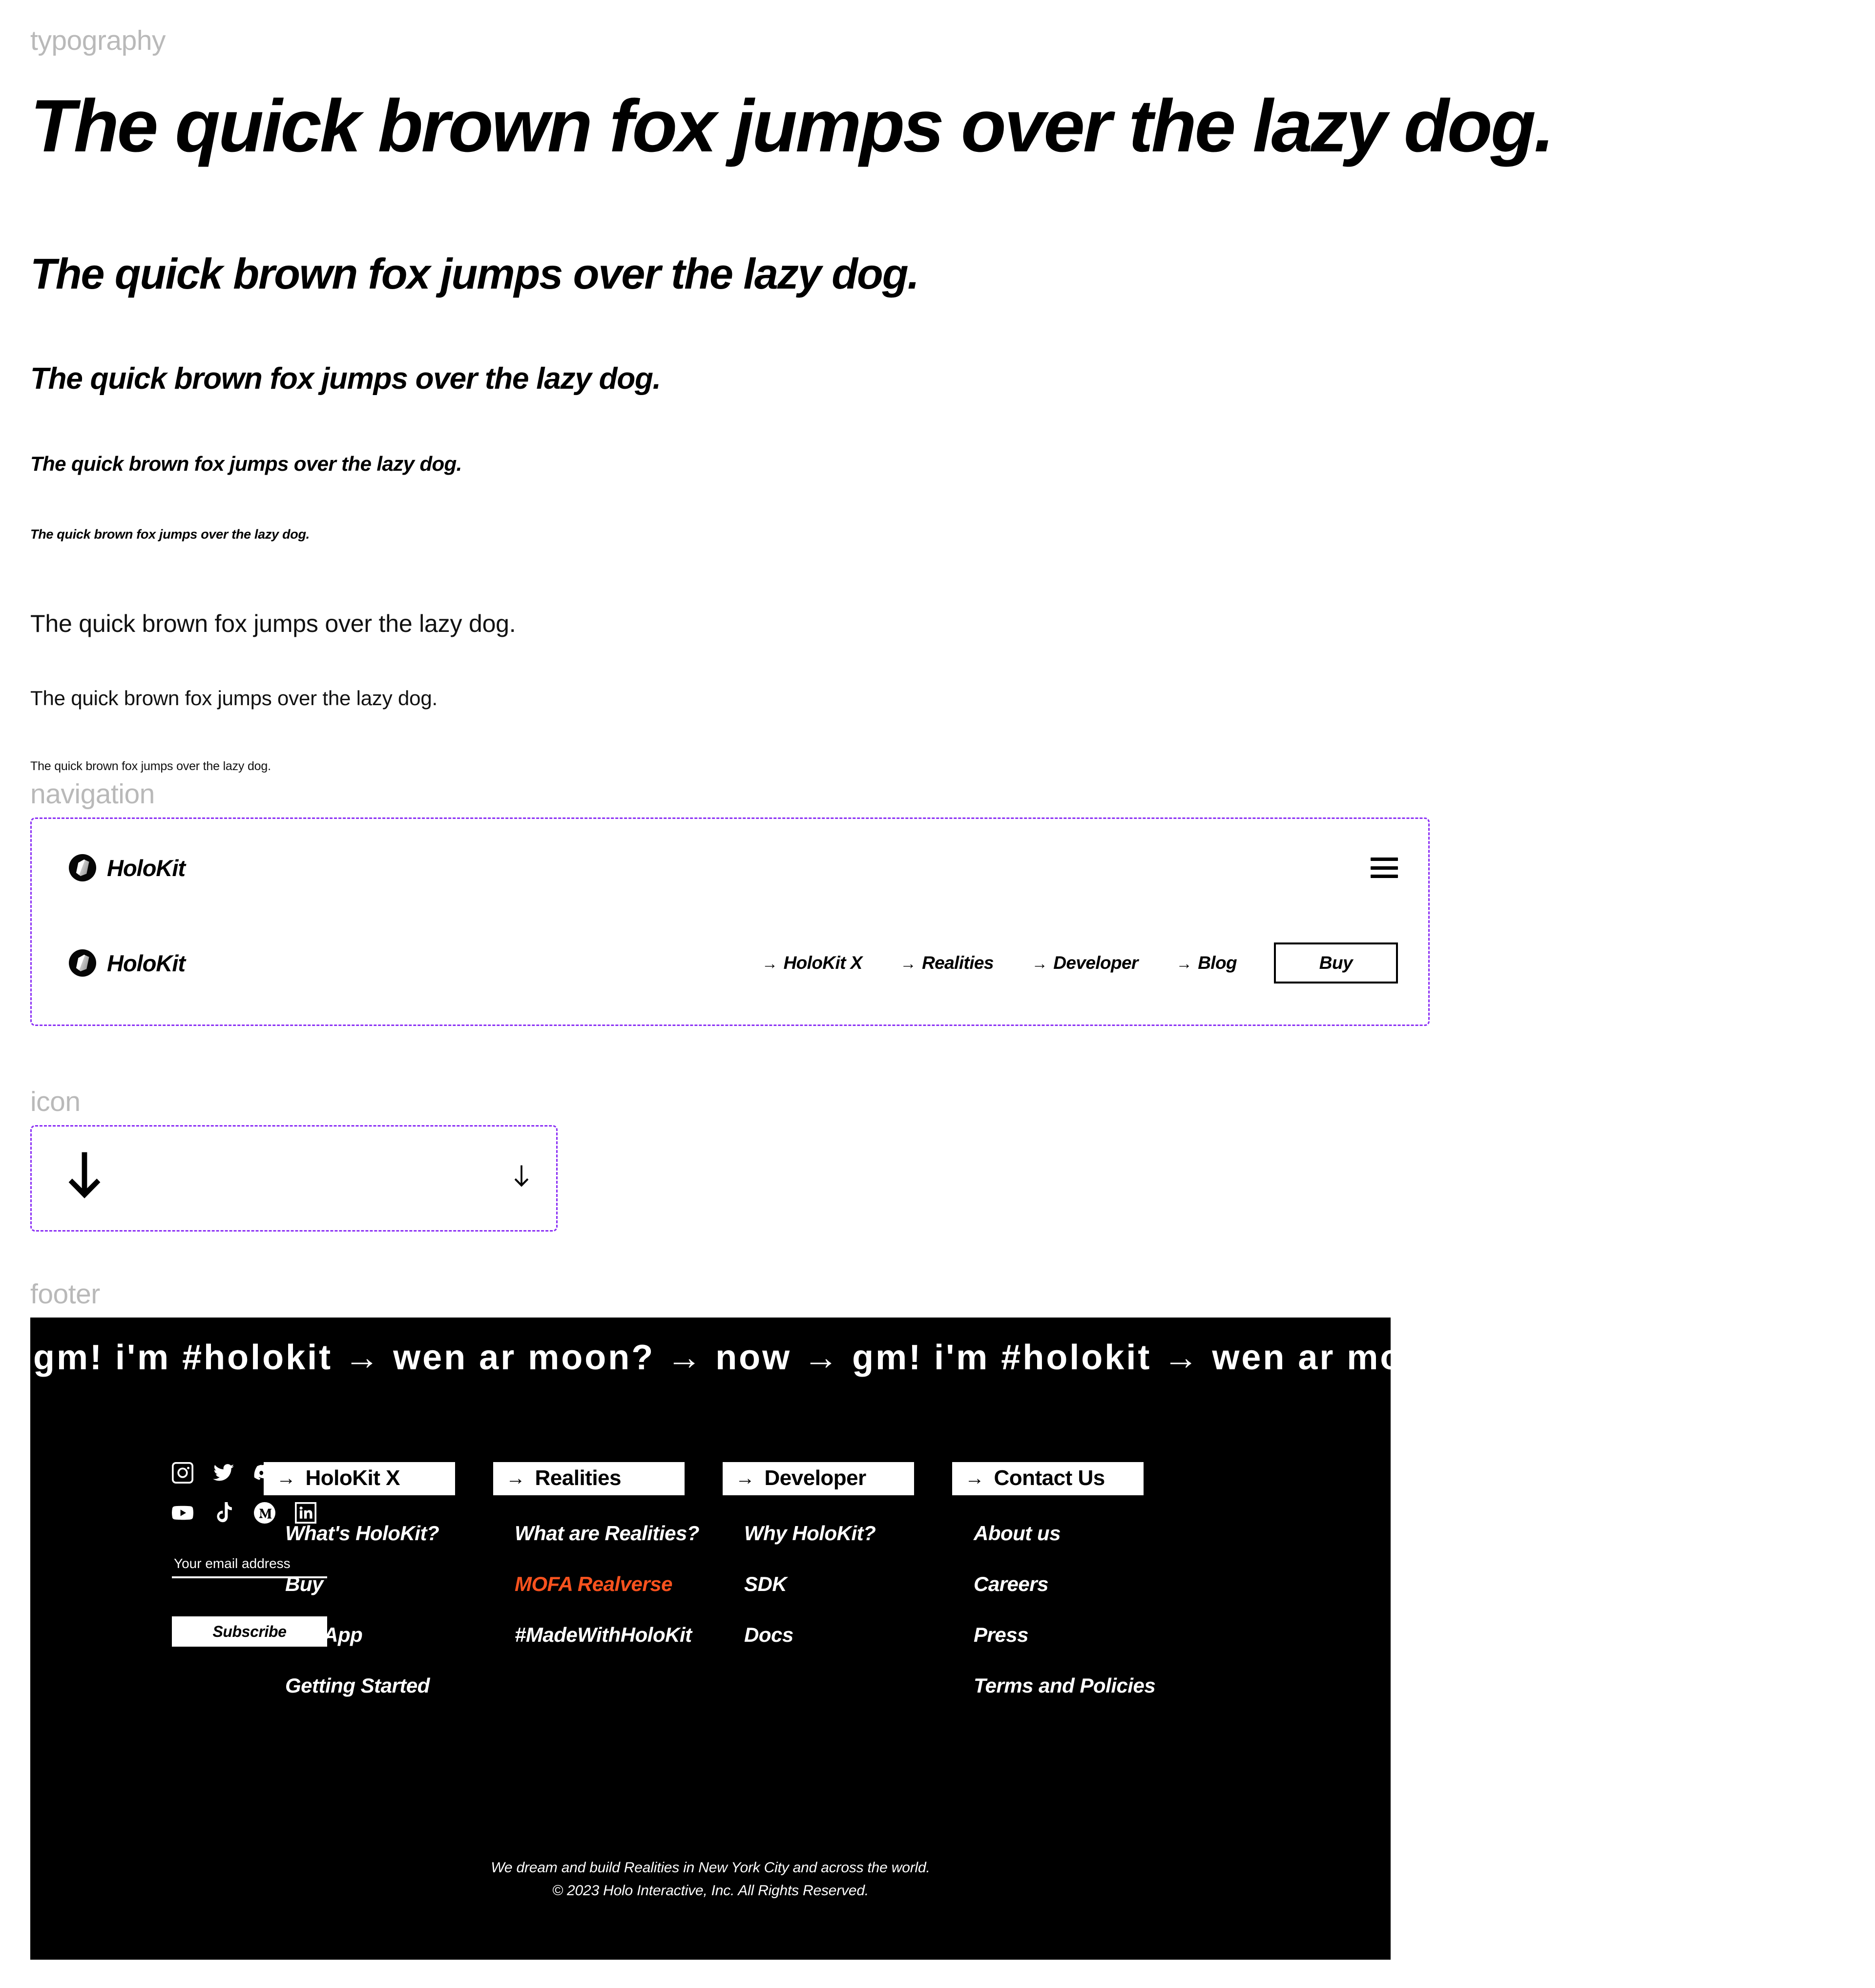 The image size is (1875, 1988). Describe the element at coordinates (294, 1178) in the screenshot. I see `icon-preview-frame` at that location.